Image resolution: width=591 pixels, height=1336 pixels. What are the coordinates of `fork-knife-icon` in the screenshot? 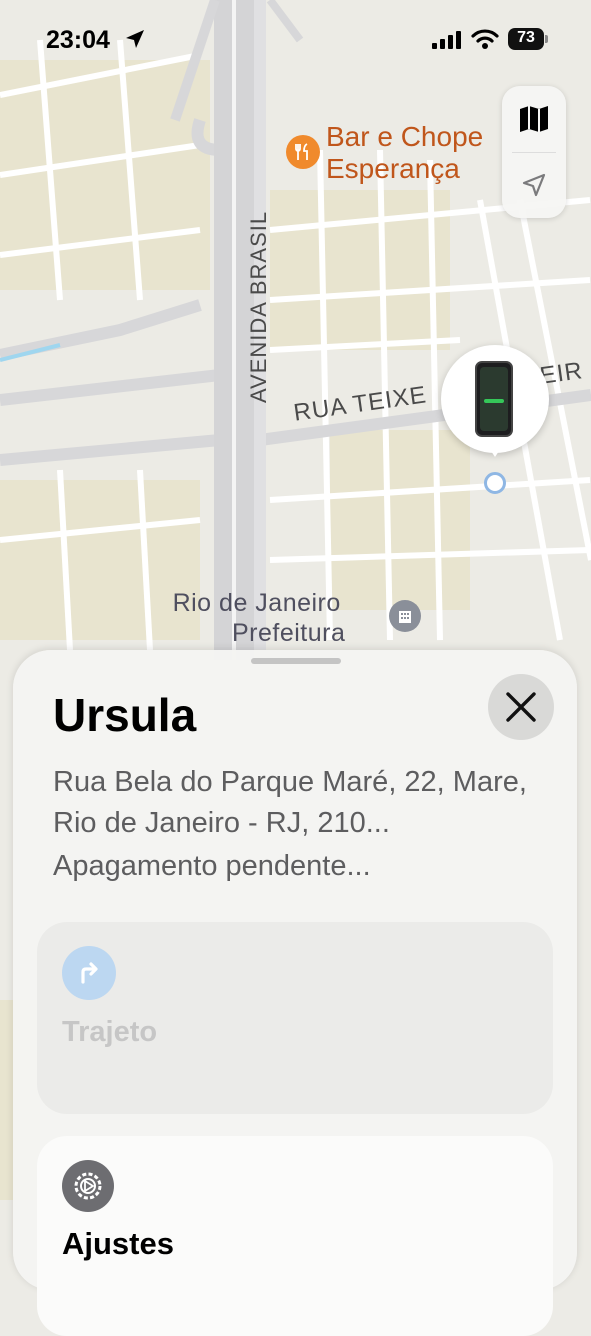 It's located at (303, 152).